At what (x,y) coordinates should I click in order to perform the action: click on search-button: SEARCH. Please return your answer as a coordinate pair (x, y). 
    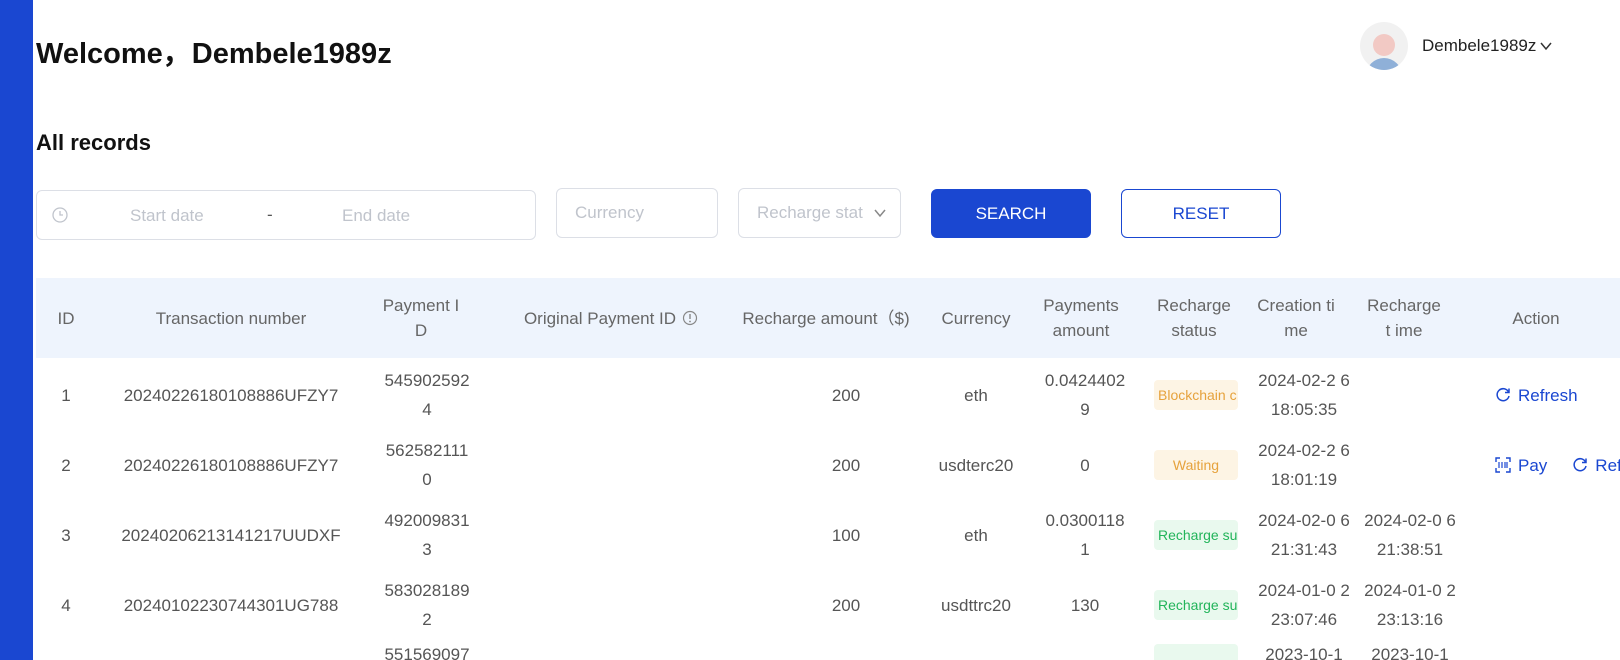
    Looking at the image, I should click on (1011, 213).